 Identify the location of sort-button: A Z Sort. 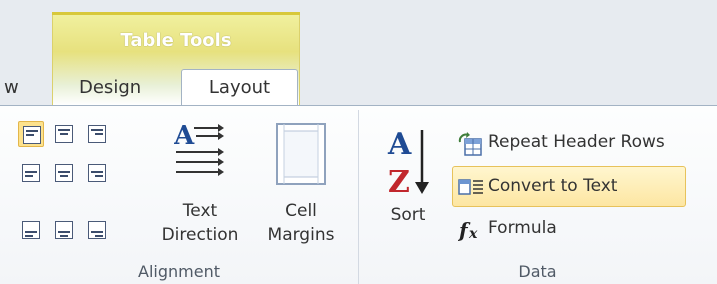
(408, 189).